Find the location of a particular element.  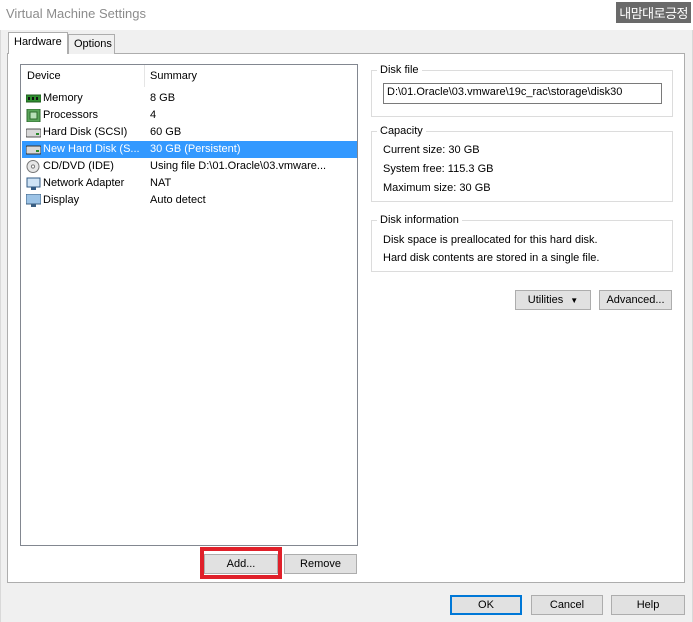

device-name: Display is located at coordinates (61, 200).